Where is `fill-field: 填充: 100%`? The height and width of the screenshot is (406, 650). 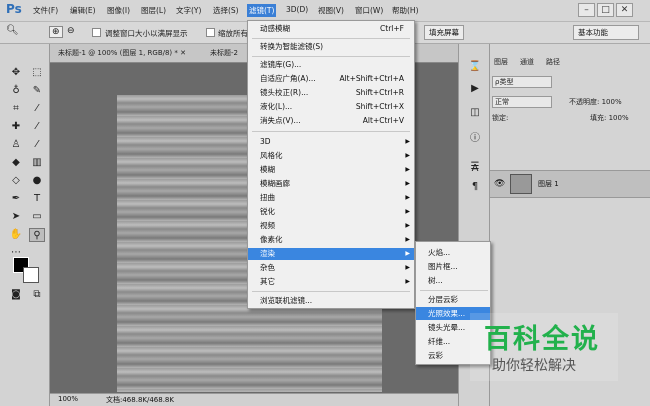 fill-field: 填充: 100% is located at coordinates (619, 118).